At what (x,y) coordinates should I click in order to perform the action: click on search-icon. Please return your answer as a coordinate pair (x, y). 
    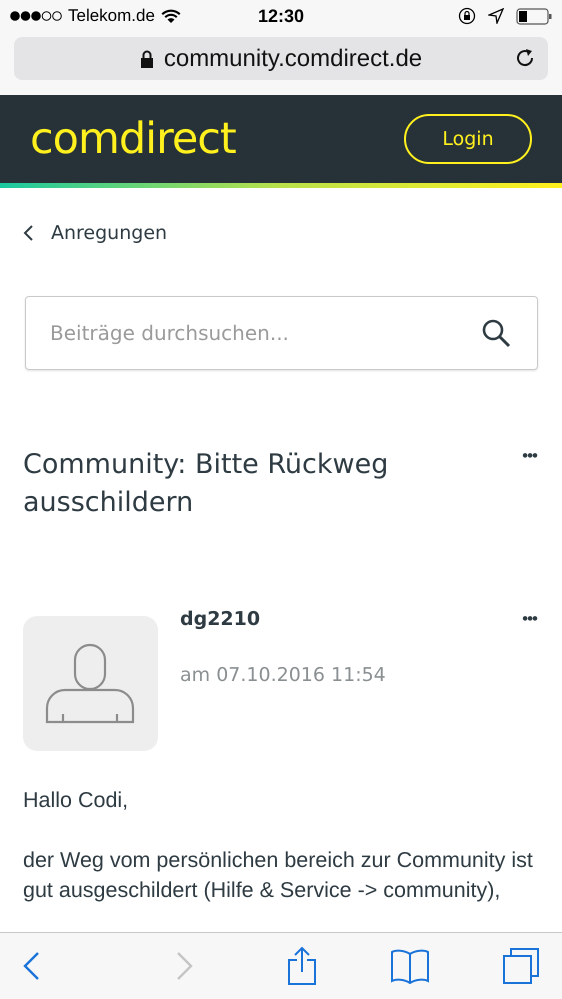
    Looking at the image, I should click on (496, 333).